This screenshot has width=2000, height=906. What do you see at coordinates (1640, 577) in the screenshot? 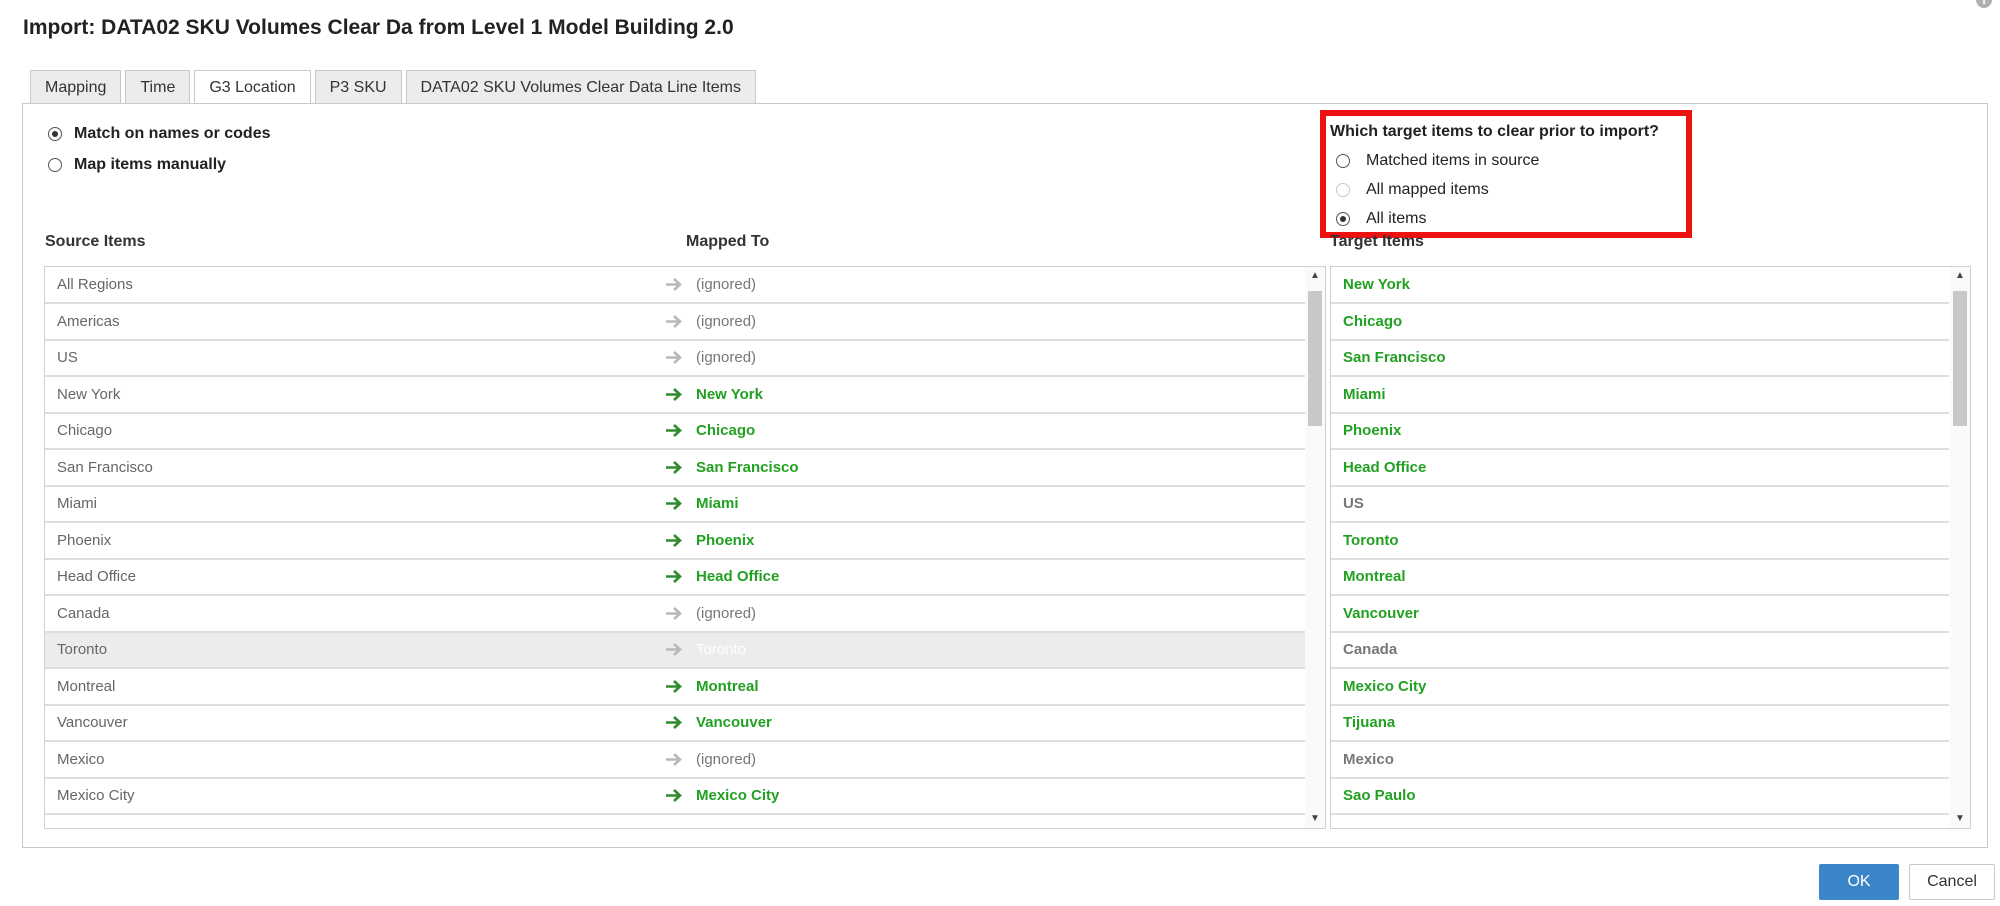
I see `target-row: Montreal` at bounding box center [1640, 577].